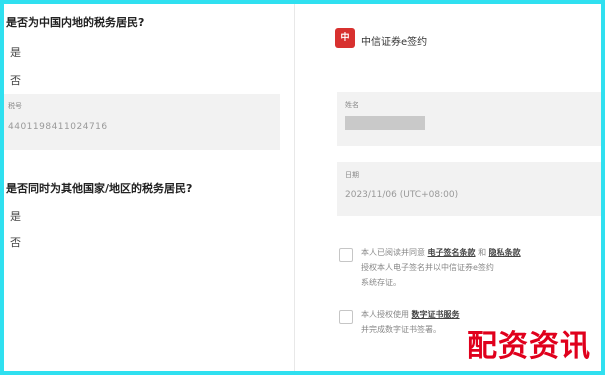 The height and width of the screenshot is (375, 605). I want to click on terms-1-prefix: 本人已阅读并同意, so click(393, 252).